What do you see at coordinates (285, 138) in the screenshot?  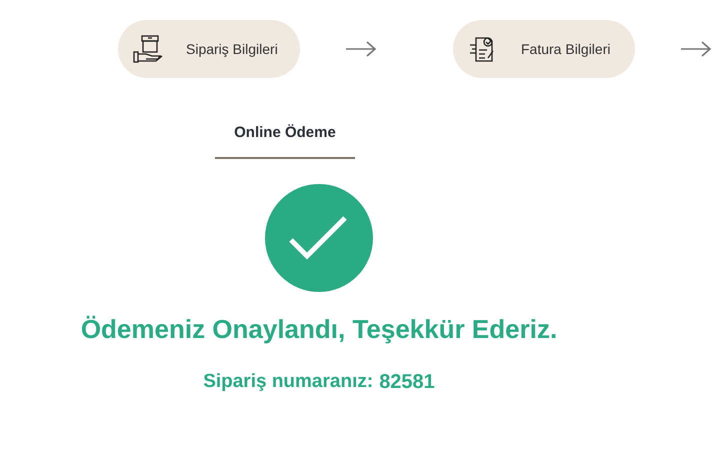 I see `tab: Online Ödeme` at bounding box center [285, 138].